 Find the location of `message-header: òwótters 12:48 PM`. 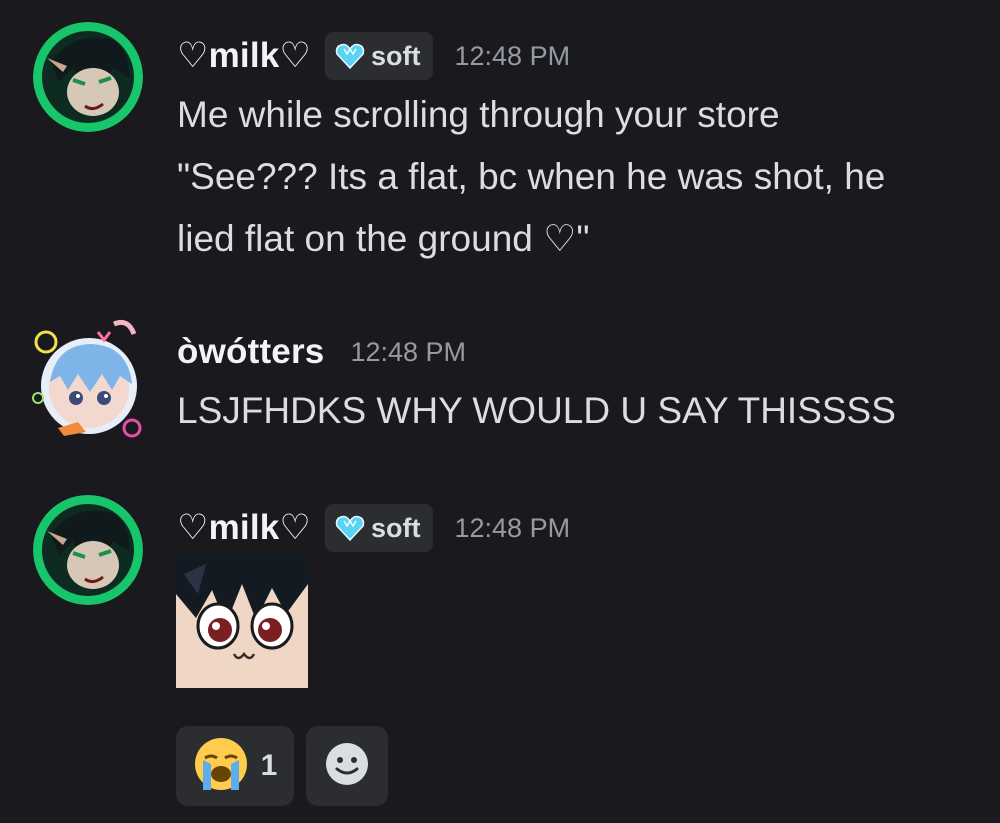

message-header: òwótters 12:48 PM is located at coordinates (321, 352).